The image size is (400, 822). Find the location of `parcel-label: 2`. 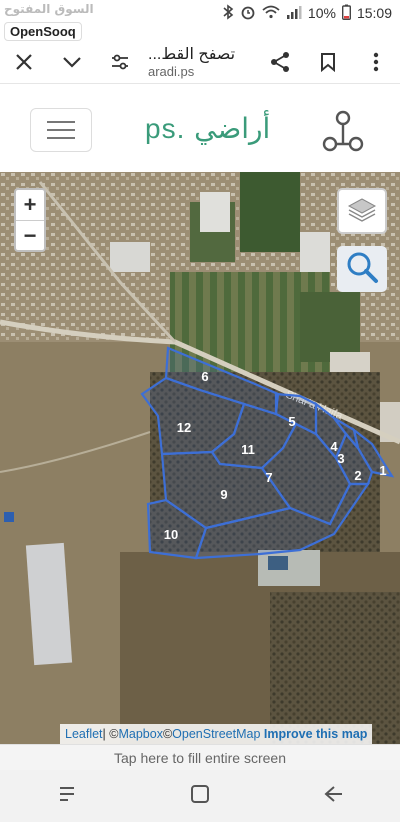

parcel-label: 2 is located at coordinates (357, 475).